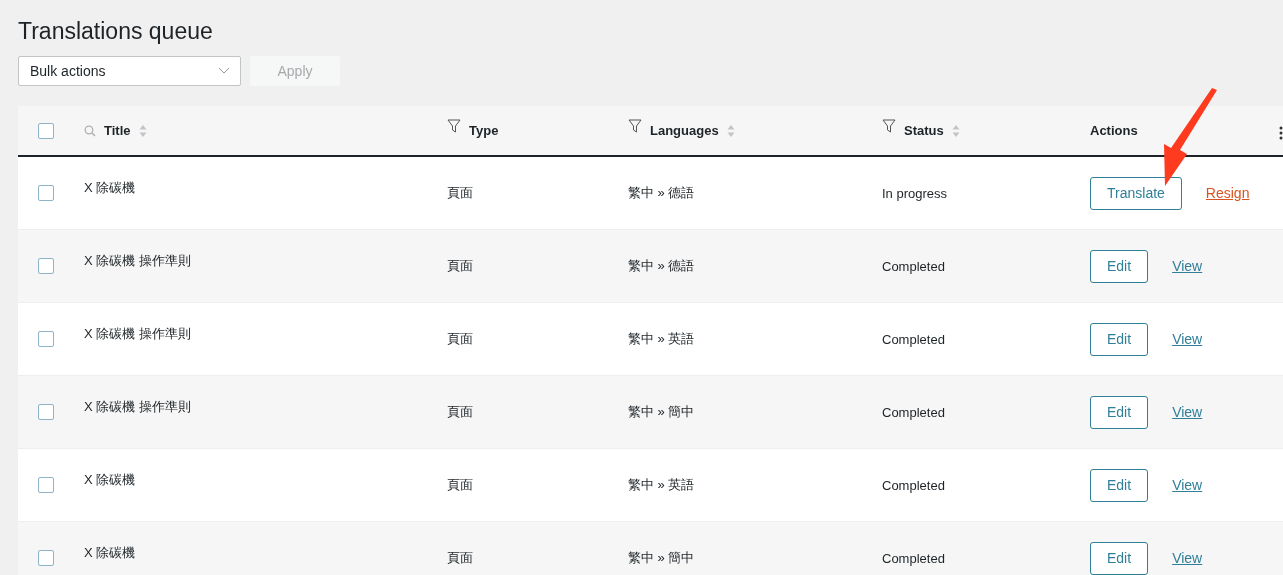  What do you see at coordinates (1227, 193) in the screenshot?
I see `action-link: Resign` at bounding box center [1227, 193].